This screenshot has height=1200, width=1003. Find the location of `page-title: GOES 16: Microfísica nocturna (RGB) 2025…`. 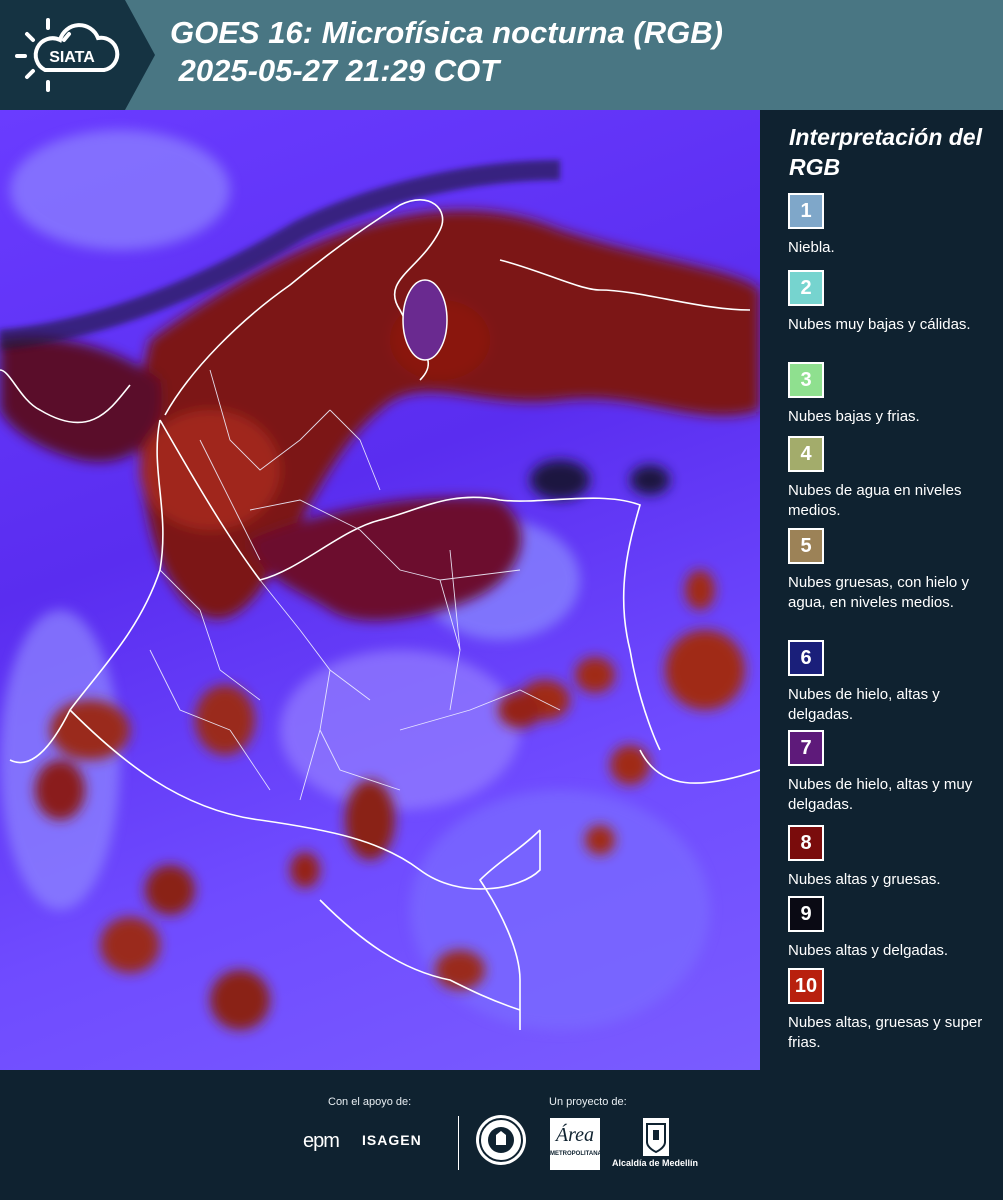

page-title: GOES 16: Microfísica nocturna (RGB) 2025… is located at coordinates (446, 52).